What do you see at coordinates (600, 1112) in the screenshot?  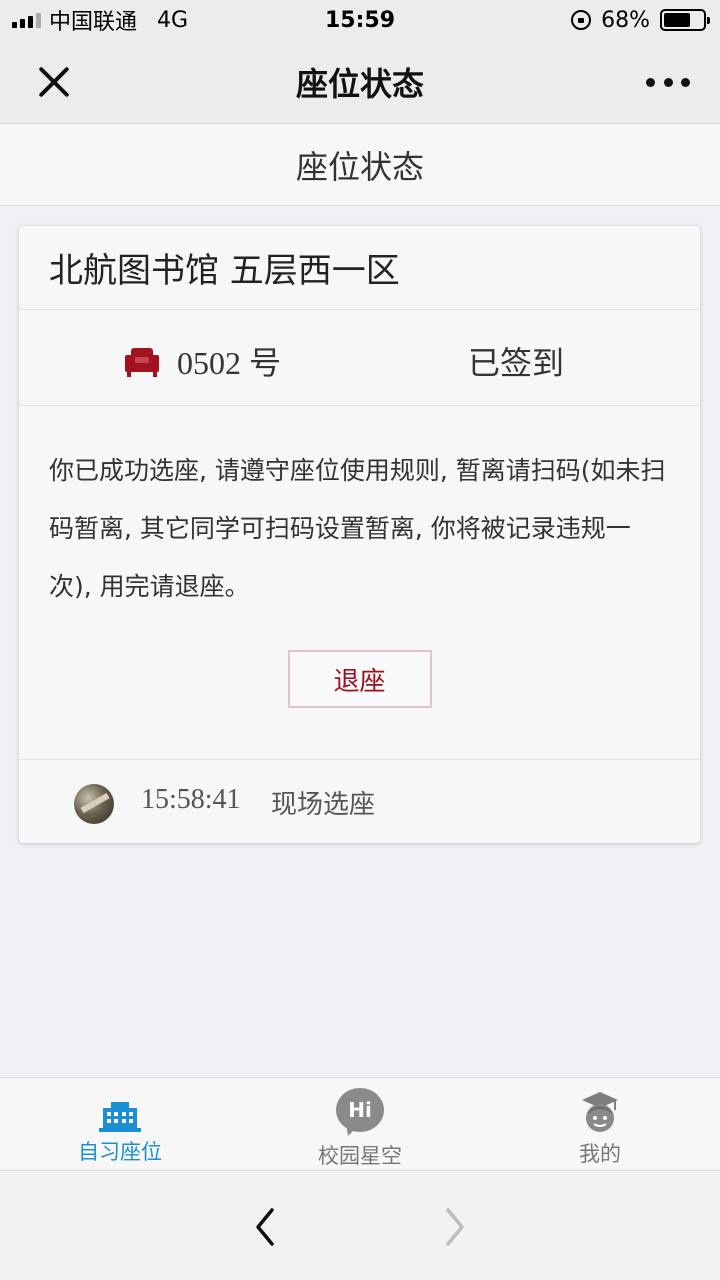 I see `graduate-avatar-icon` at bounding box center [600, 1112].